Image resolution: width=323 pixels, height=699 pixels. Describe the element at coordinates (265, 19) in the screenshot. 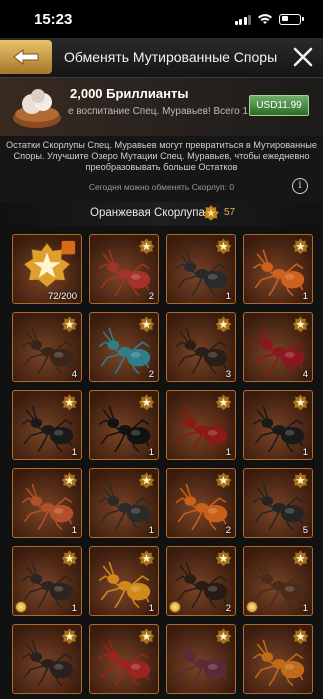

I see `wifi-icon` at that location.